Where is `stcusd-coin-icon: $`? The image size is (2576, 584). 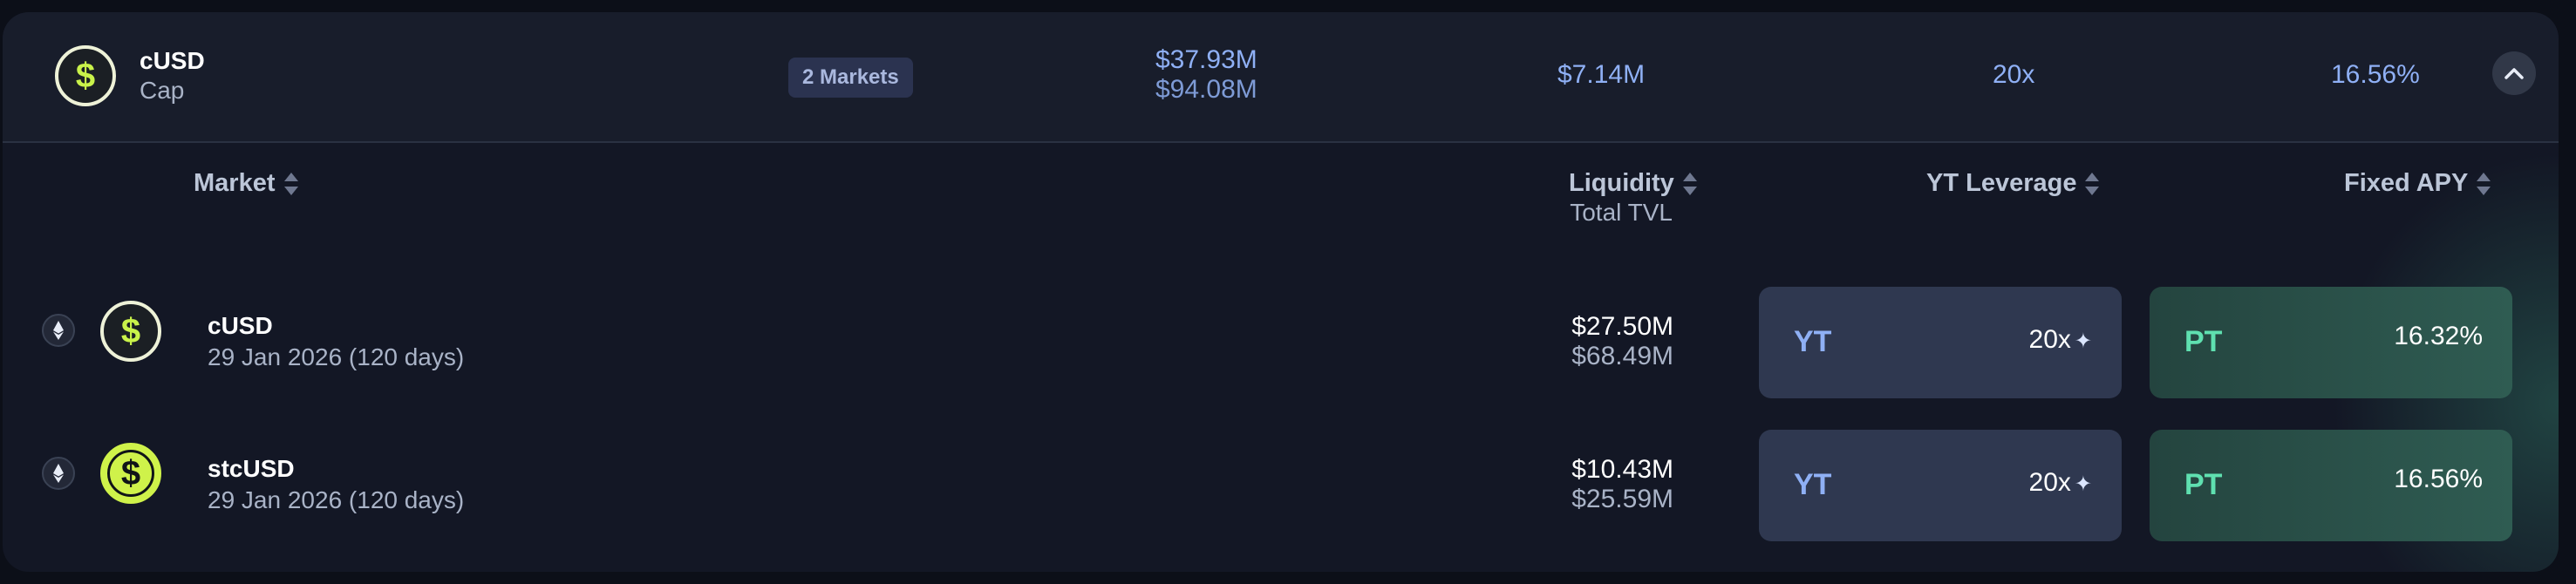 stcusd-coin-icon: $ is located at coordinates (131, 473).